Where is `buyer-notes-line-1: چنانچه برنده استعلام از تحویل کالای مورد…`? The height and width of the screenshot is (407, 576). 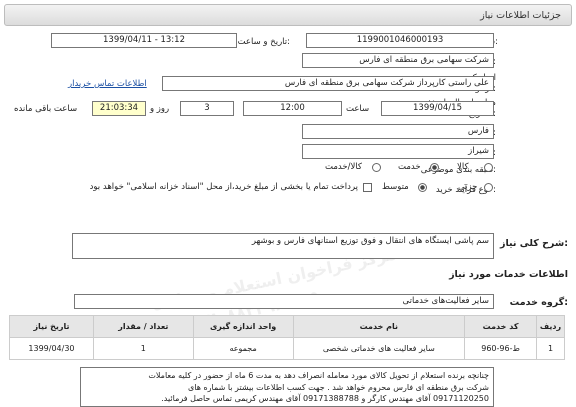 buyer-notes-line-1: چنانچه برنده استعلام از تحویل کالای مورد… is located at coordinates (318, 375).